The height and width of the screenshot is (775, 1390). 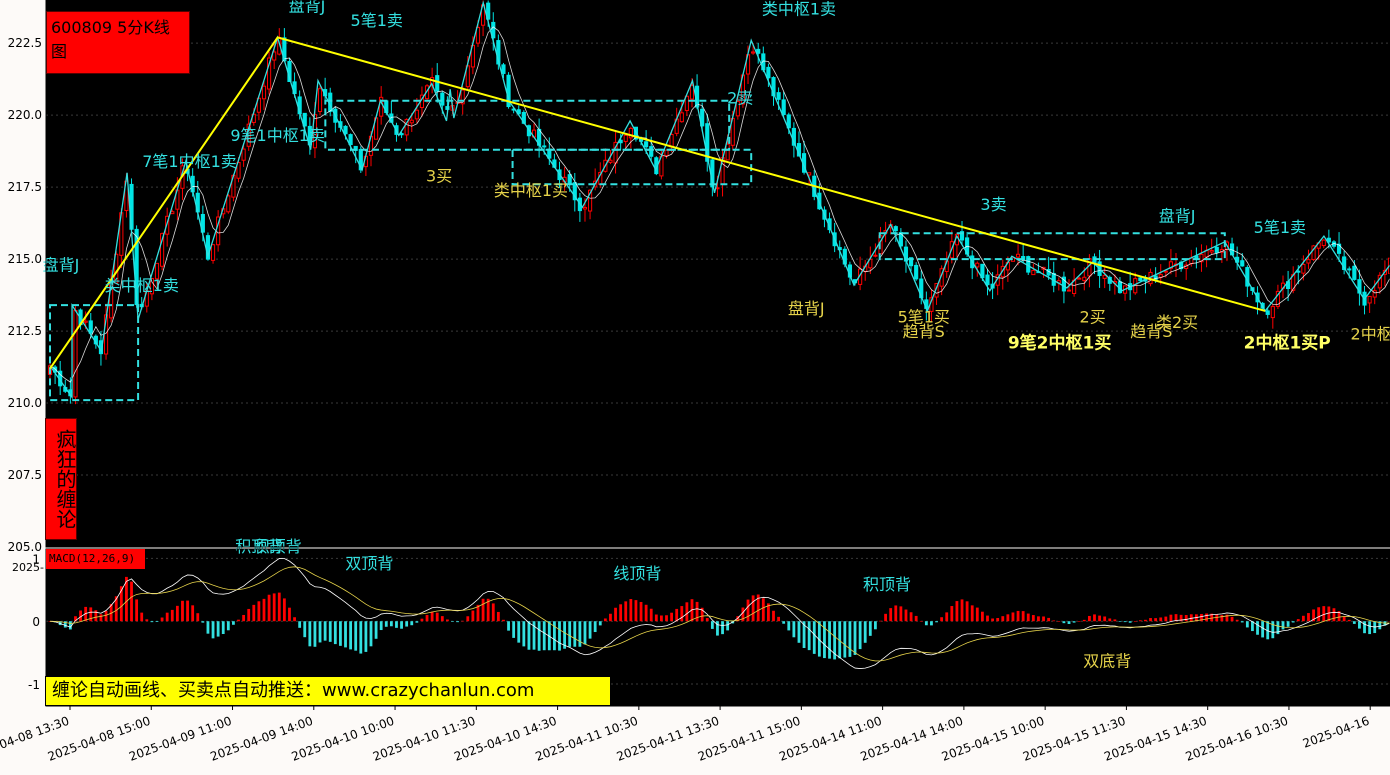 What do you see at coordinates (36, 622) in the screenshot?
I see `macd-tick-label: 0` at bounding box center [36, 622].